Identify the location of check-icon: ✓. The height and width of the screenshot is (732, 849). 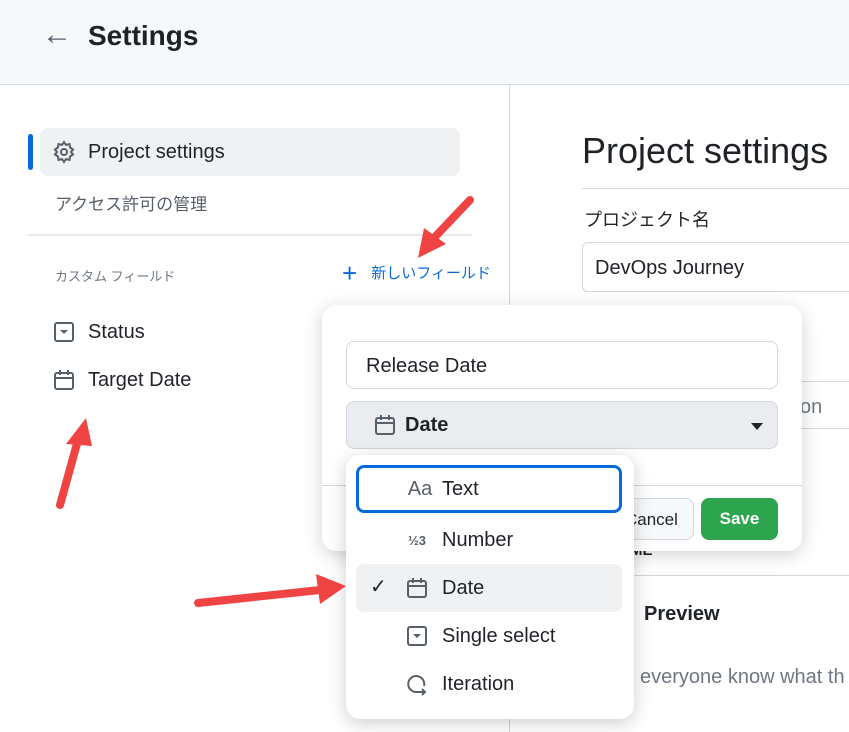
(378, 587).